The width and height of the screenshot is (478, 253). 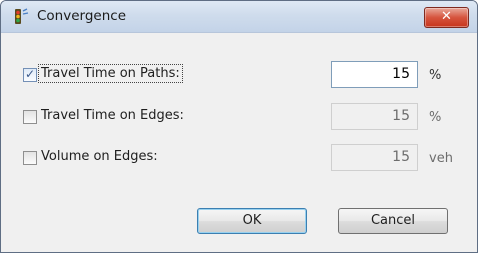 What do you see at coordinates (374, 157) in the screenshot?
I see `volume-edges-input: 15` at bounding box center [374, 157].